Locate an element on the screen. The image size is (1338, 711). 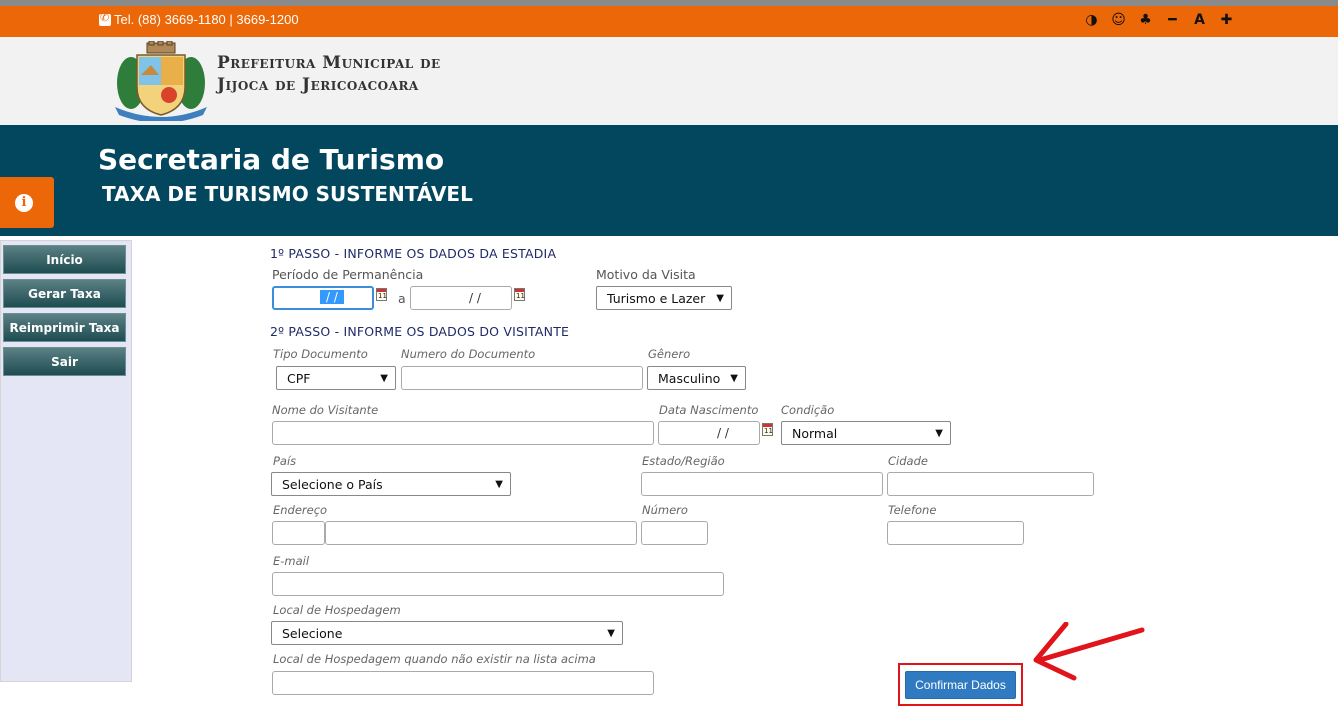
hospedagem-value: Selecione is located at coordinates (312, 633).